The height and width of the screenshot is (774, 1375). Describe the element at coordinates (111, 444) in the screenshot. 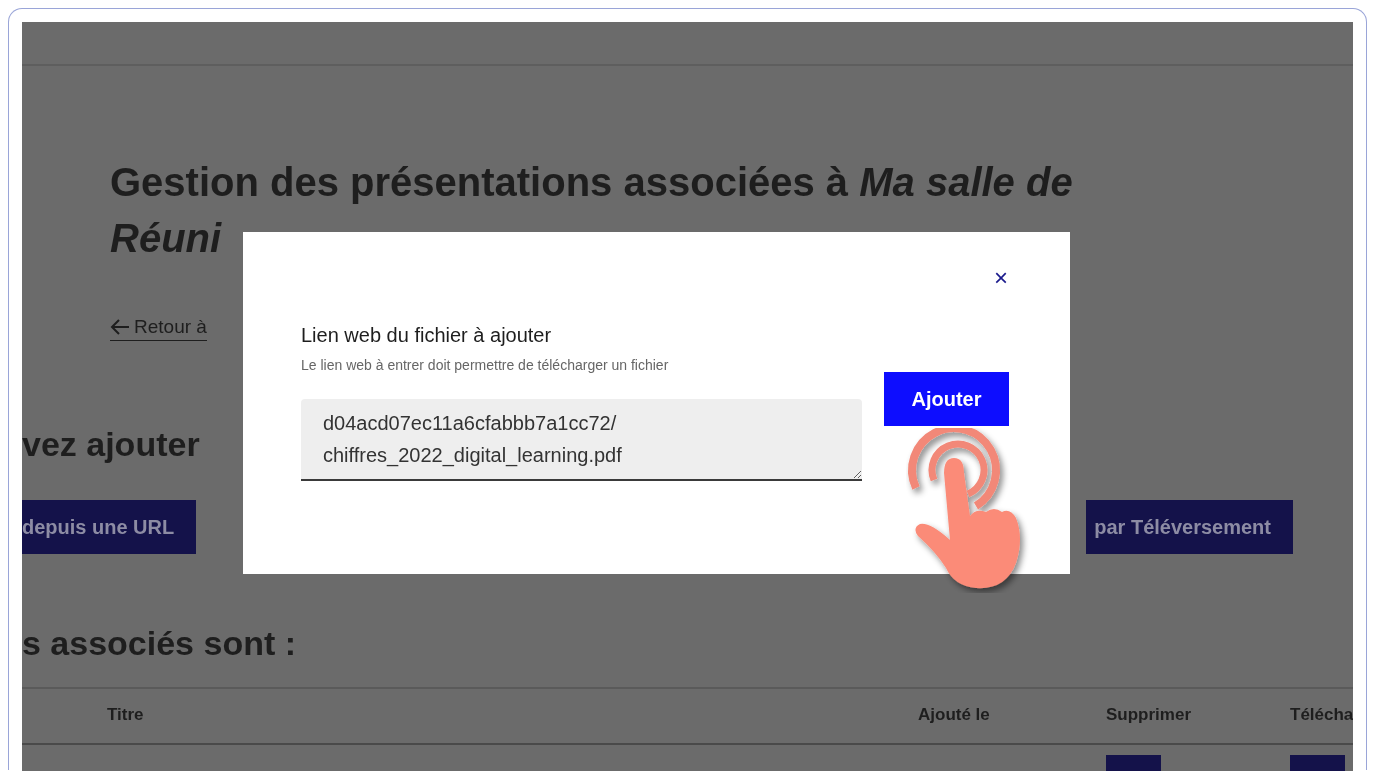

I see `section-heading: vez ajouter` at that location.